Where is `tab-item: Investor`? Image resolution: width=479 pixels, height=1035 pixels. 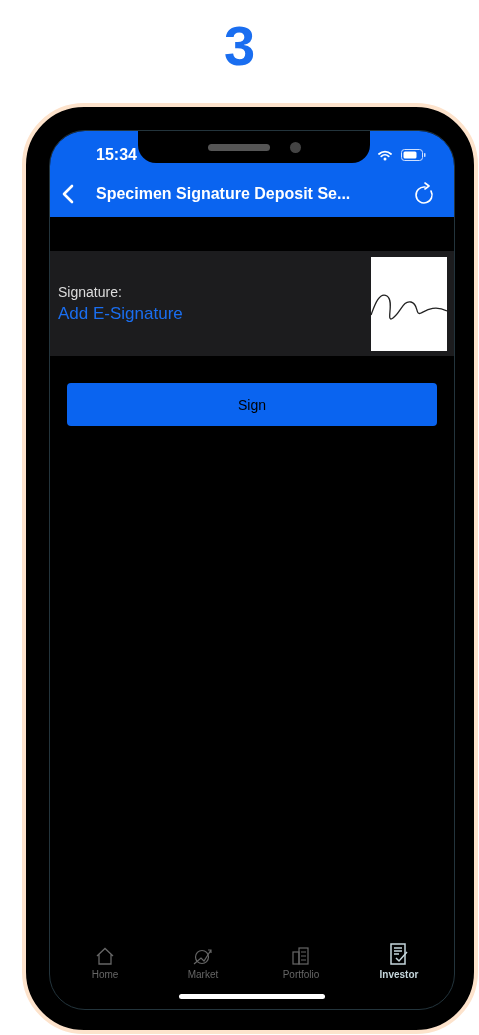
tab-item: Investor is located at coordinates (399, 956).